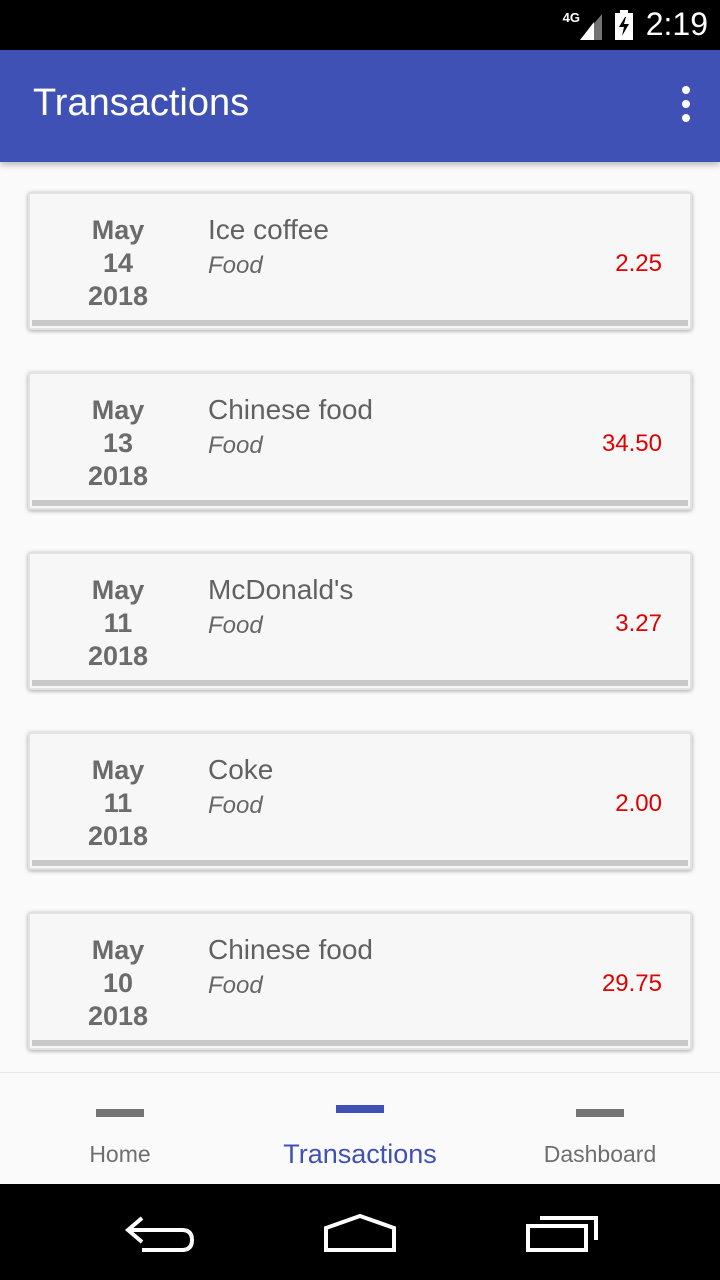 Image resolution: width=720 pixels, height=1280 pixels. Describe the element at coordinates (360, 1154) in the screenshot. I see `nav-label-transactions: Transactions` at that location.